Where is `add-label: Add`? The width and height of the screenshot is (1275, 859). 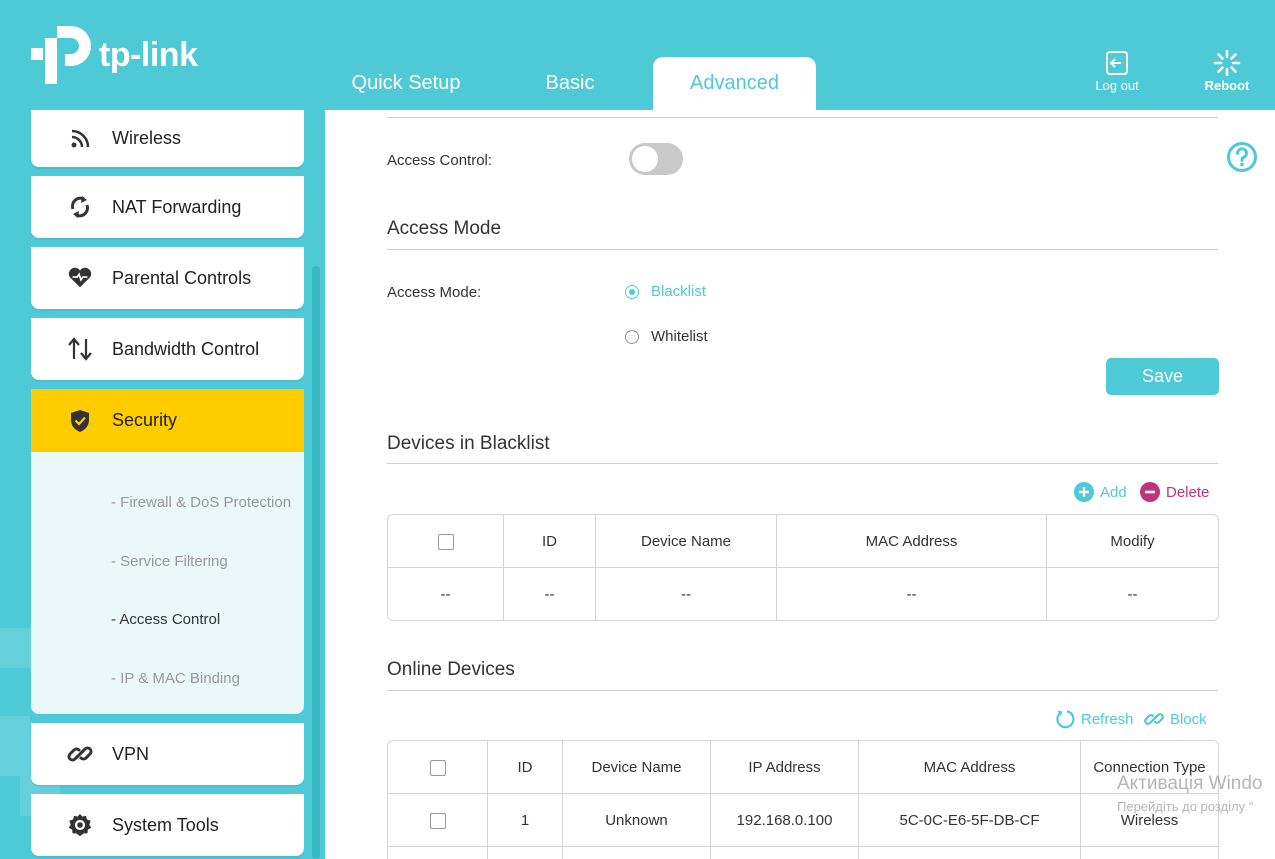
add-label: Add is located at coordinates (1113, 492).